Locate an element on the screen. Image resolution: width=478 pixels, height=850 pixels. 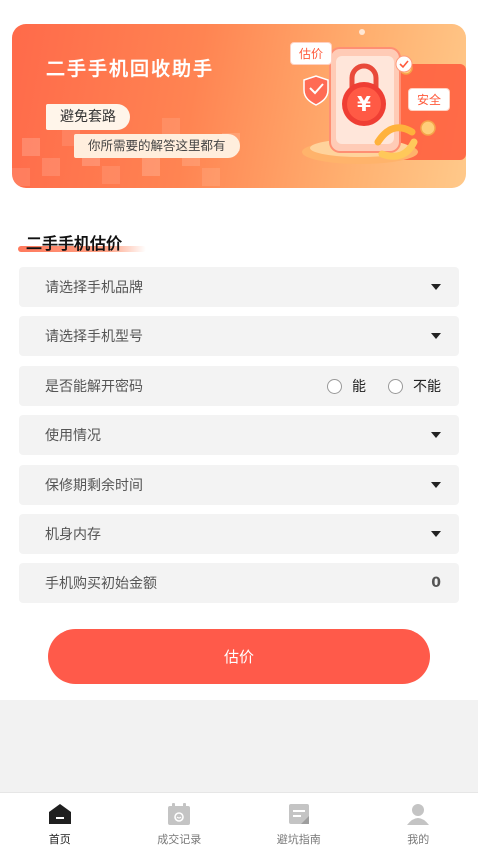
guide-icon is located at coordinates (298, 814).